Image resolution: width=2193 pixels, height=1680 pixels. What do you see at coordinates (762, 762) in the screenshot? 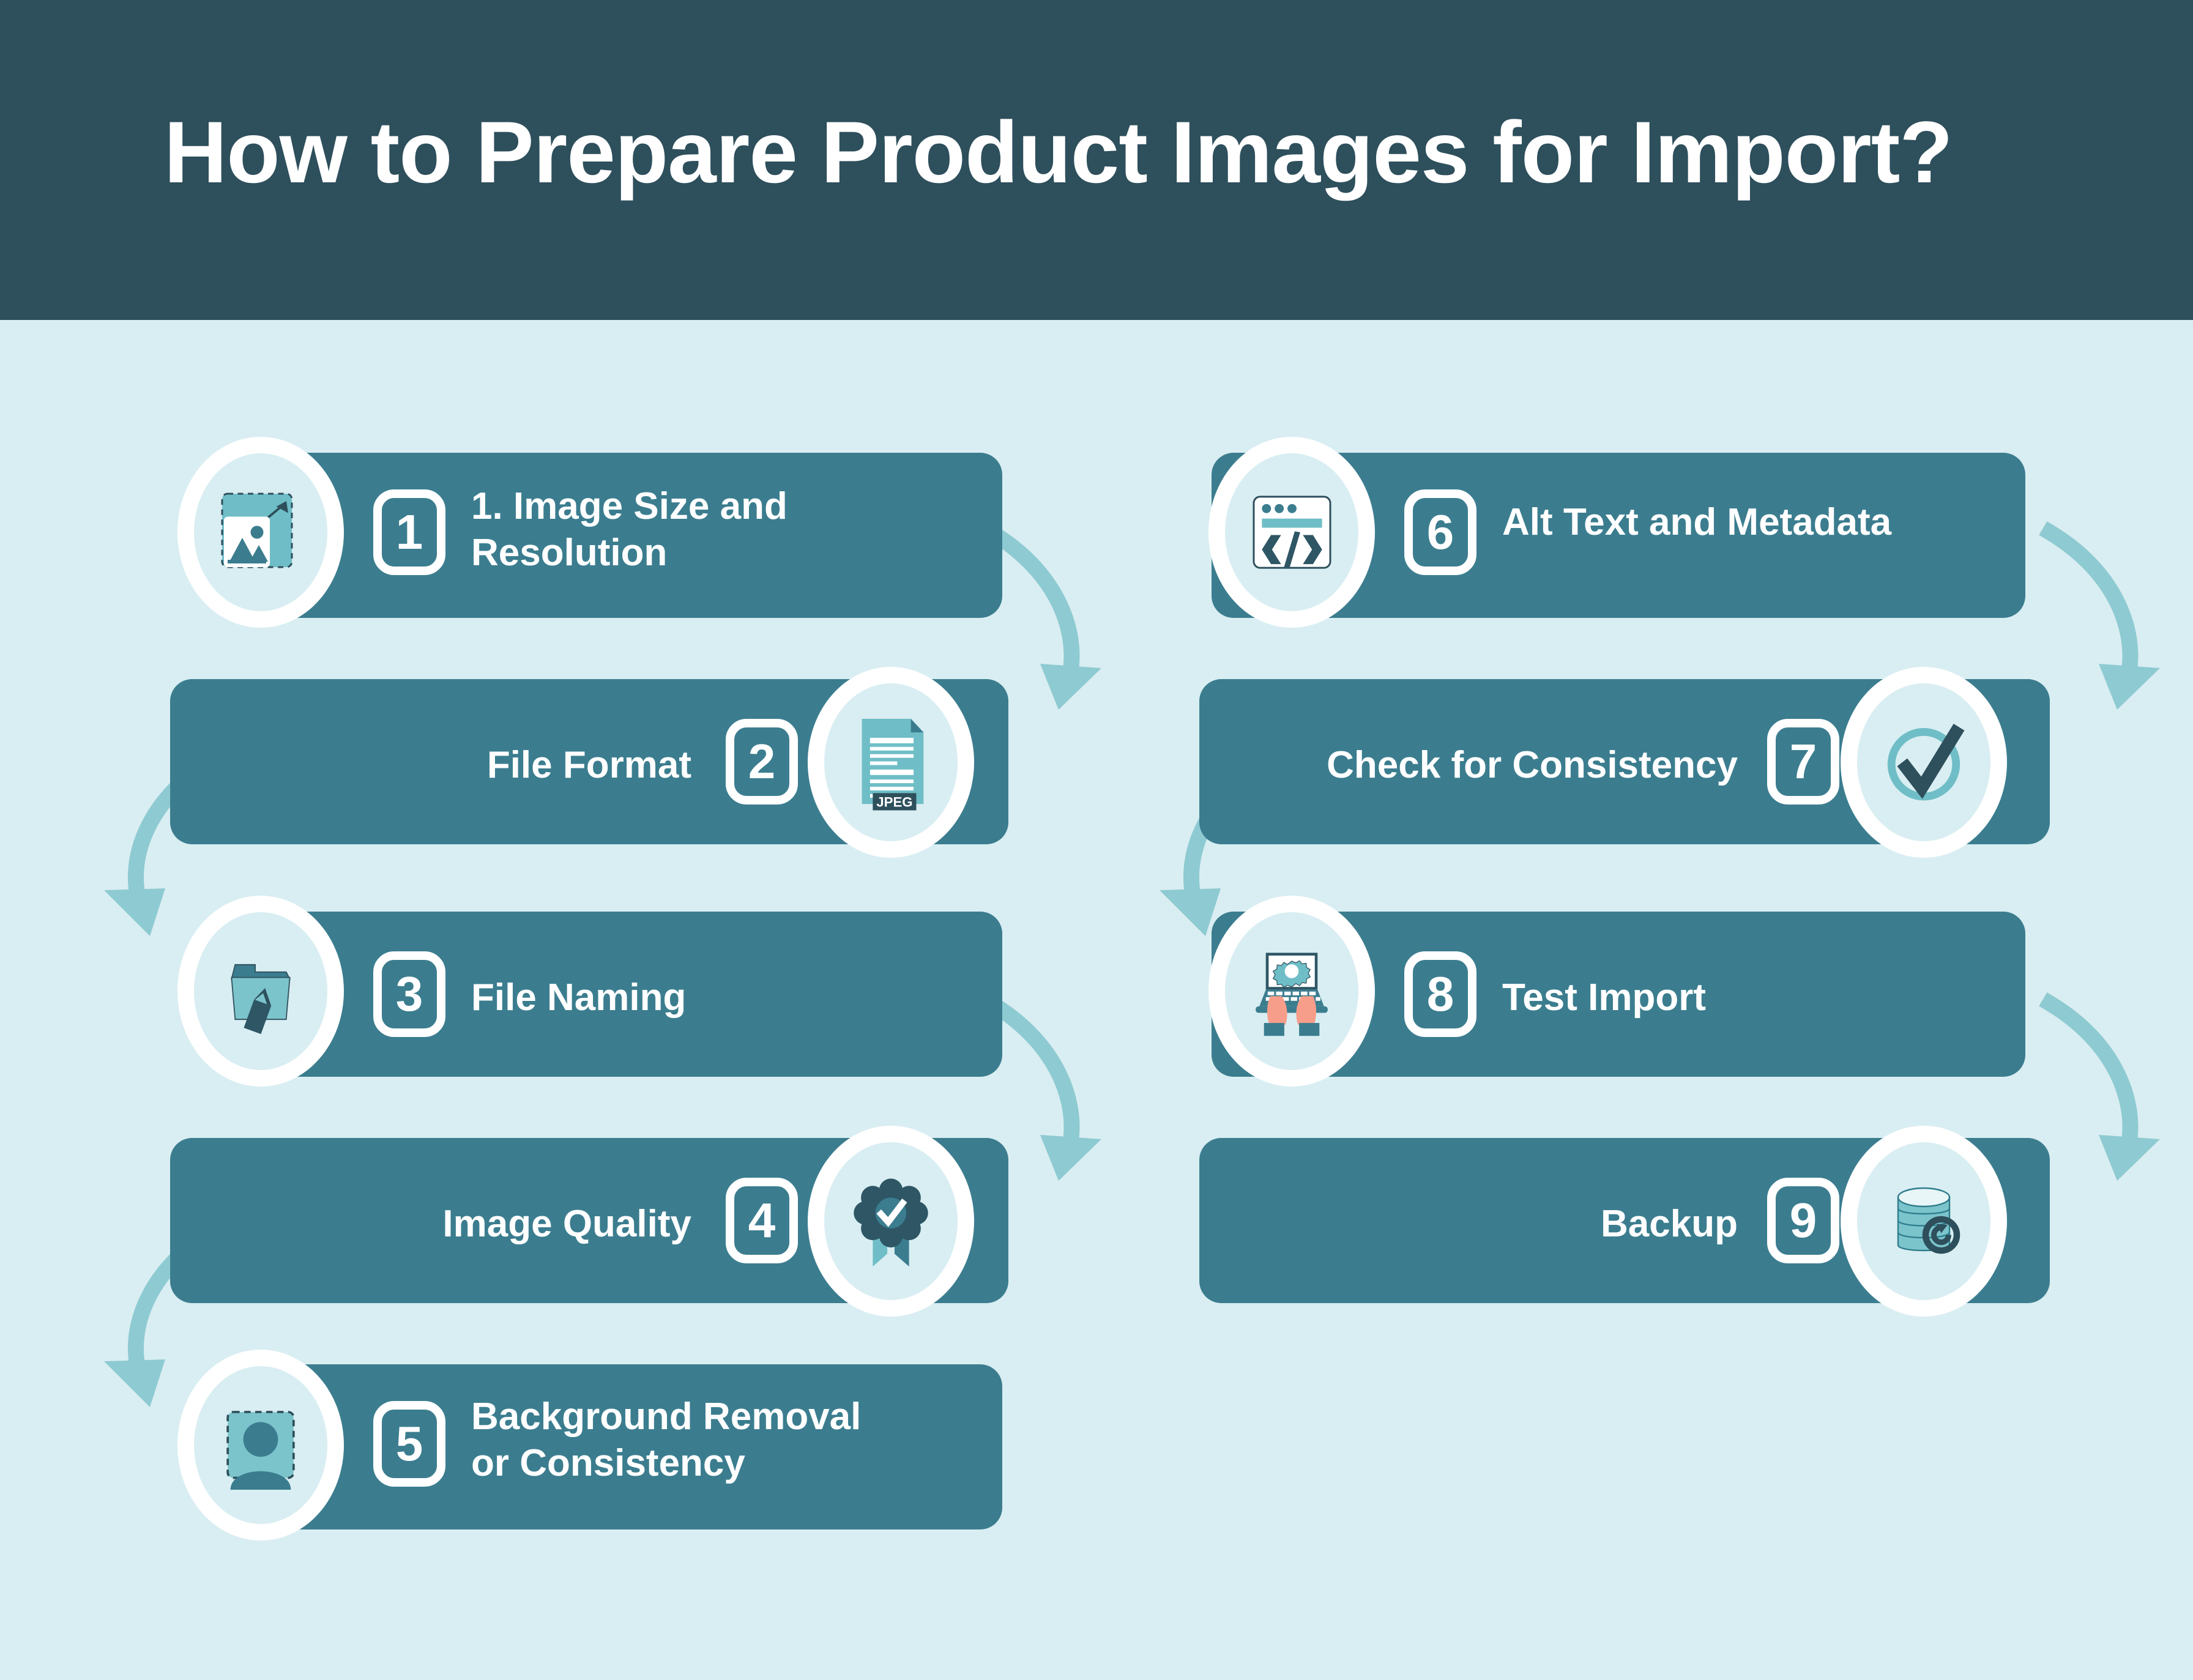
I see `step-number-badge-2: 2` at bounding box center [762, 762].